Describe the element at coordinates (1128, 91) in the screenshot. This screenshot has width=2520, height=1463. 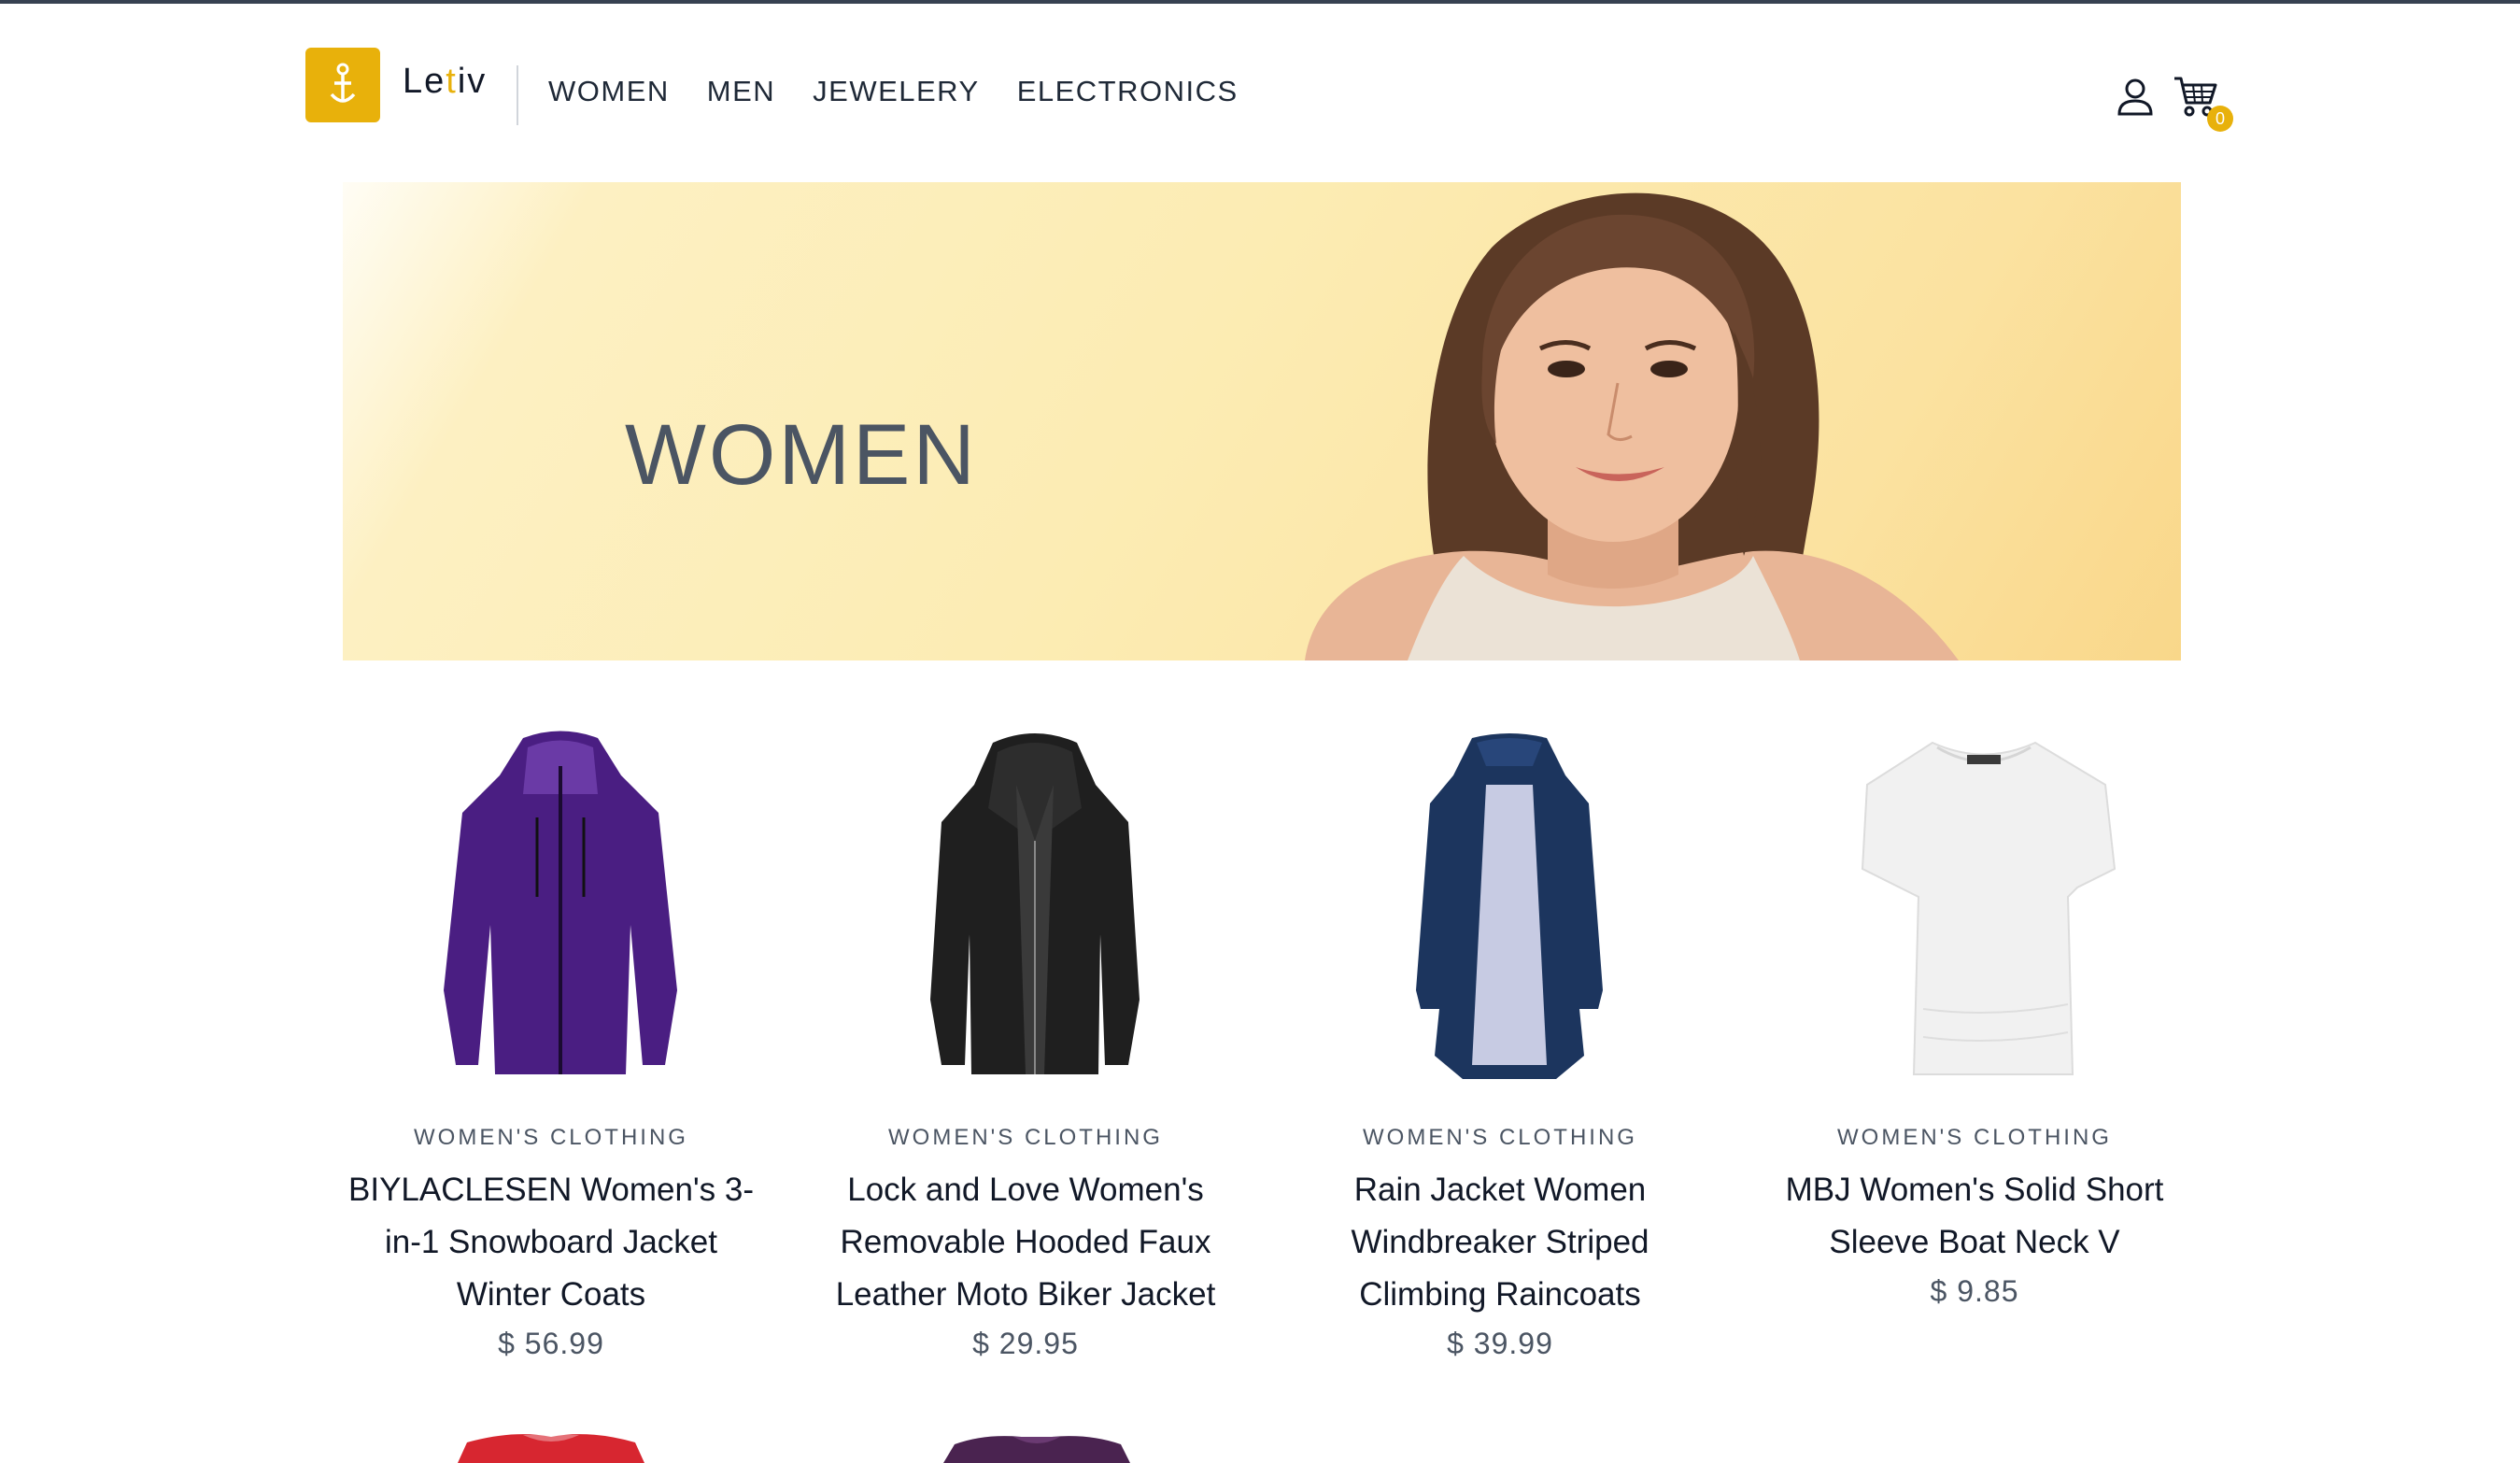
I see `nav-electronics: ELECTRONICS` at that location.